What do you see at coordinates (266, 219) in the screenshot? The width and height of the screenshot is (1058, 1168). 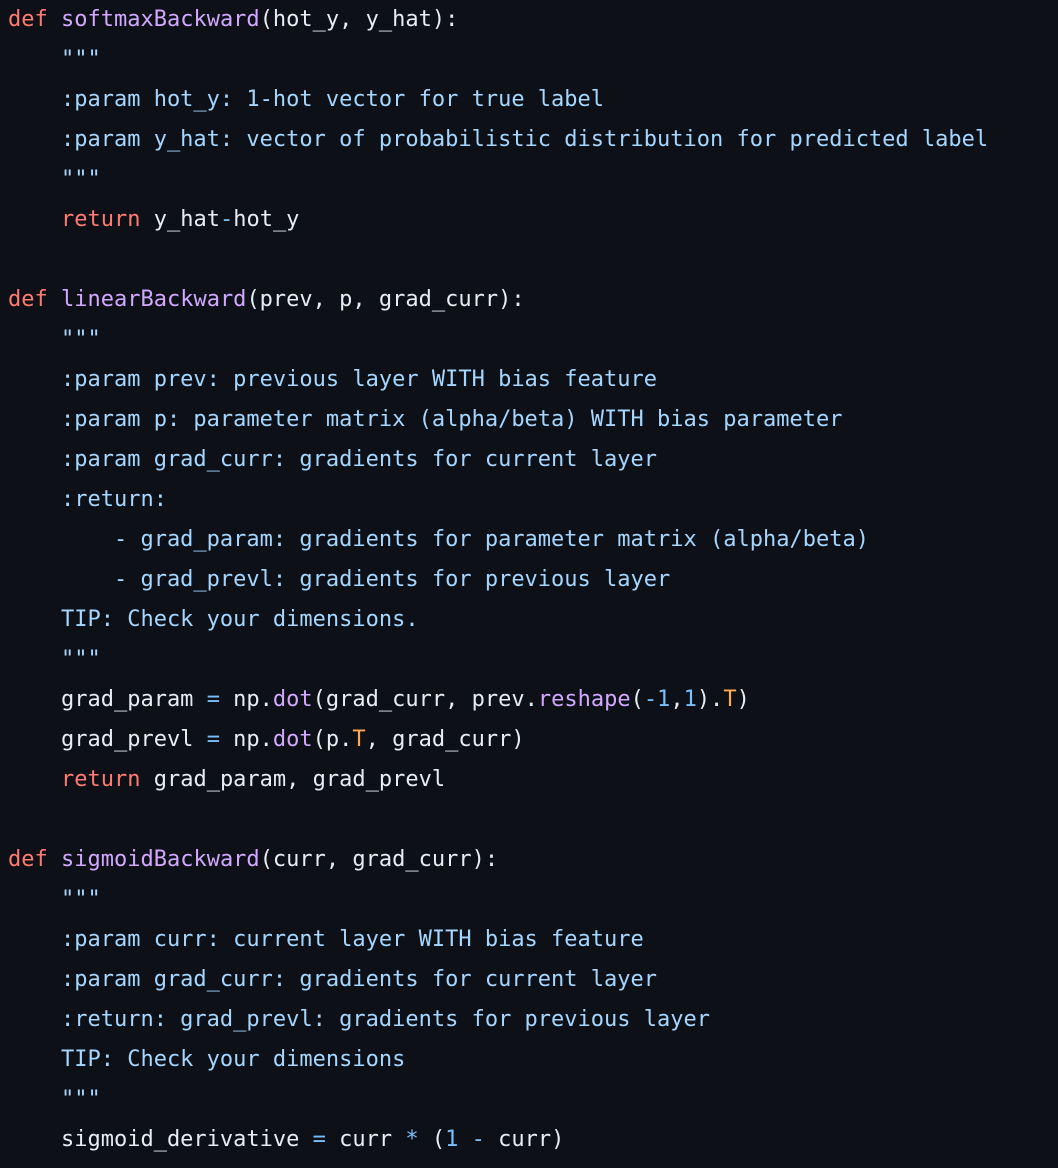 I see `code-token: hot_y` at bounding box center [266, 219].